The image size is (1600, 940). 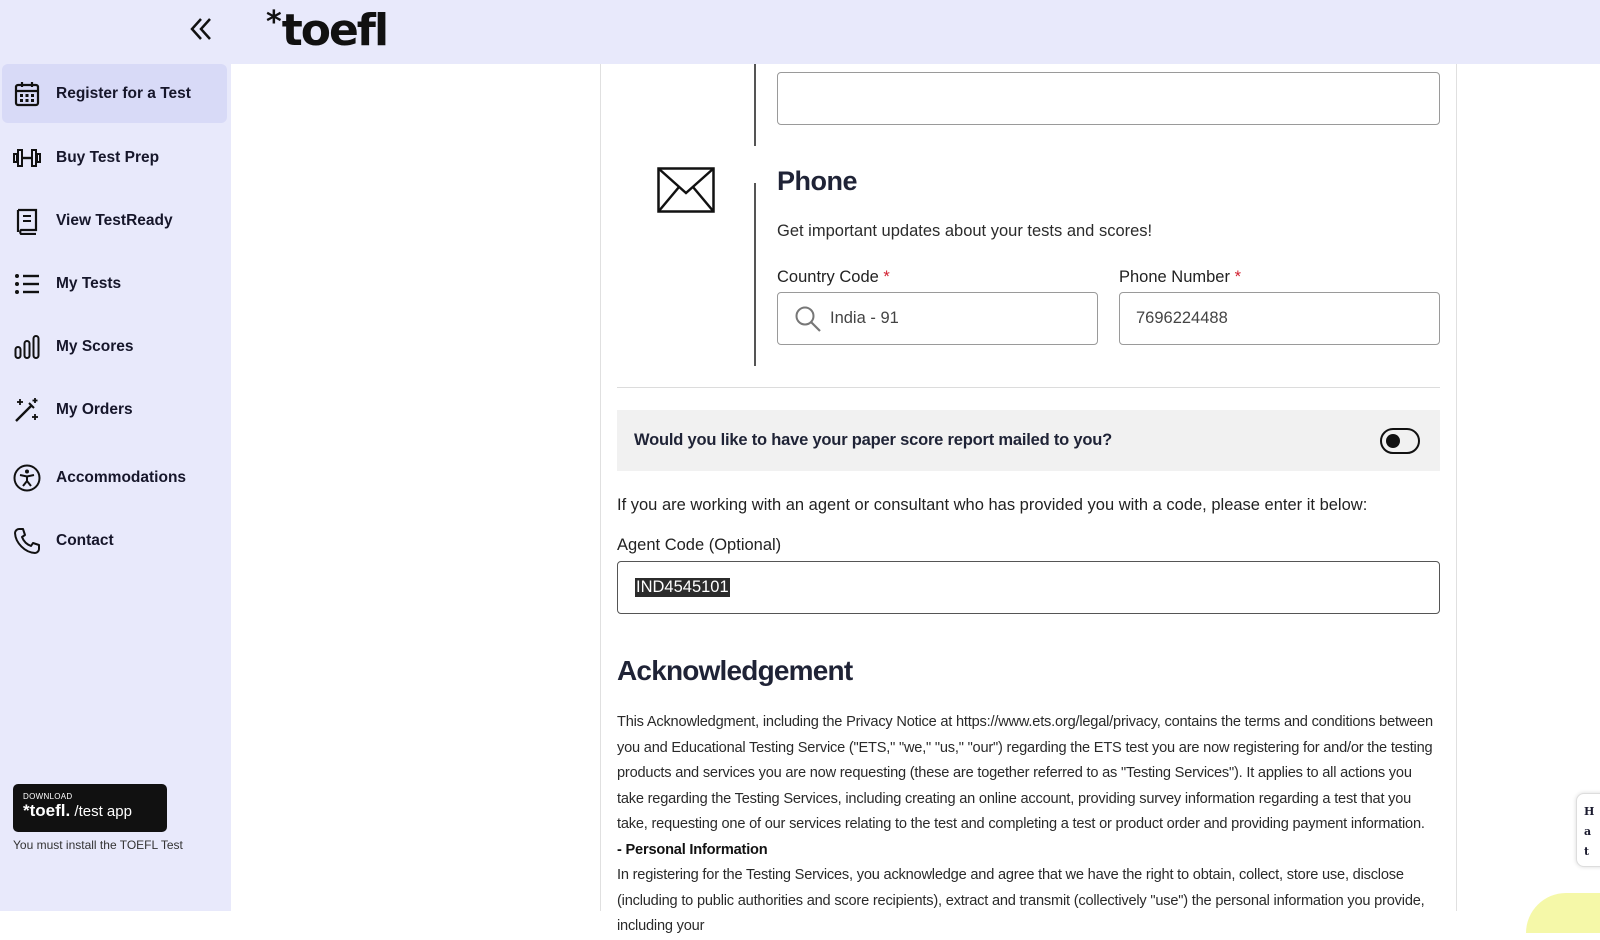 I want to click on sidebar-item-register: Register for a Test, so click(x=114, y=93).